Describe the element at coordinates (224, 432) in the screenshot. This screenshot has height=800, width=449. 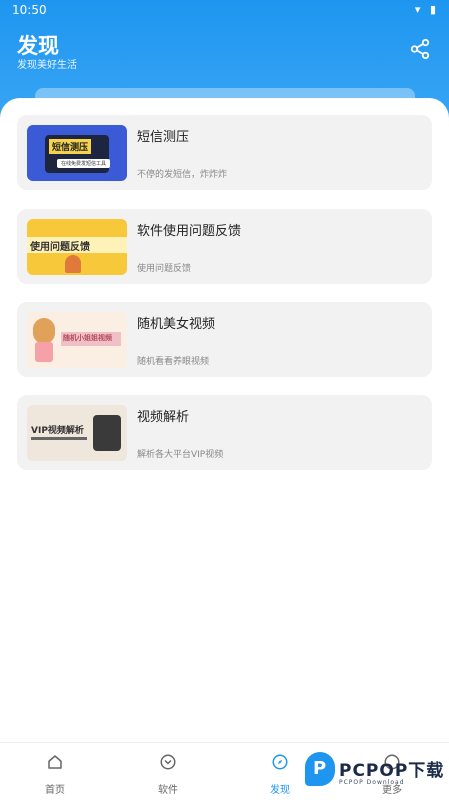
I see `card-video-parse: VIP视频解析 视频解析 解析各大平台VIP视频` at that location.